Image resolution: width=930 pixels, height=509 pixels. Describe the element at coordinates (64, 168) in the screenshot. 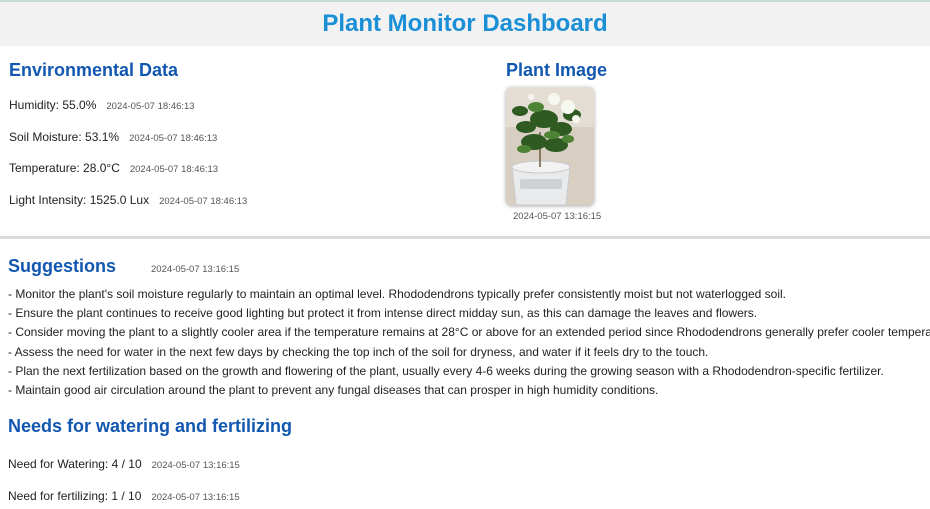

I see `reading-text: Temperature: 28.0°C` at that location.